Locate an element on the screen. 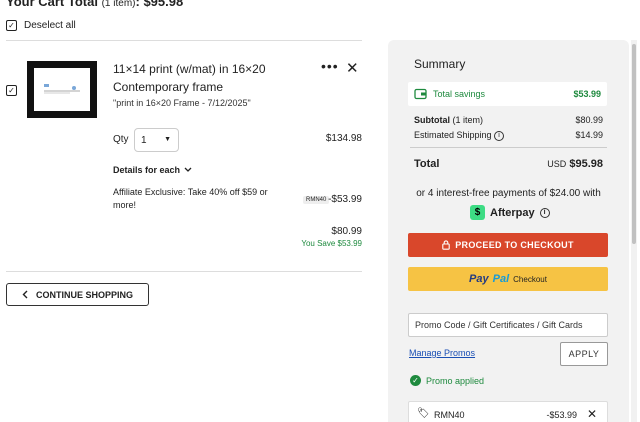 The width and height of the screenshot is (640, 422). subtotal-label: Subtotal is located at coordinates (432, 120).